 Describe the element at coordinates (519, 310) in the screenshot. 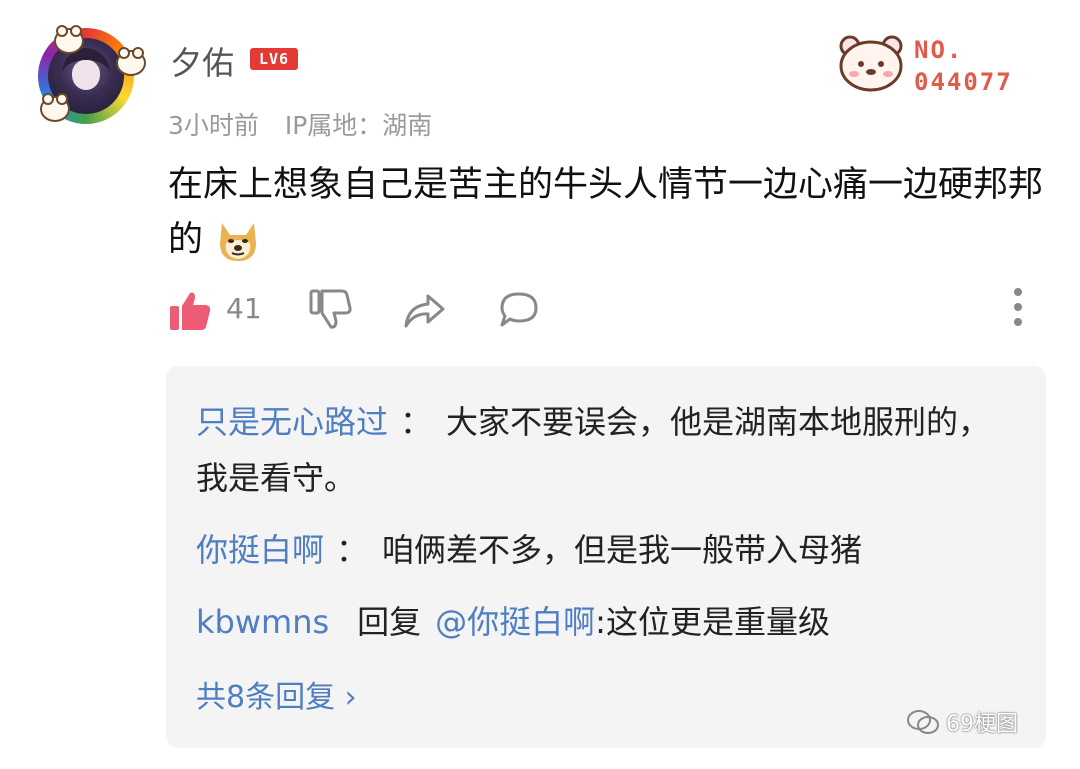

I see `reply-comment-icon` at that location.